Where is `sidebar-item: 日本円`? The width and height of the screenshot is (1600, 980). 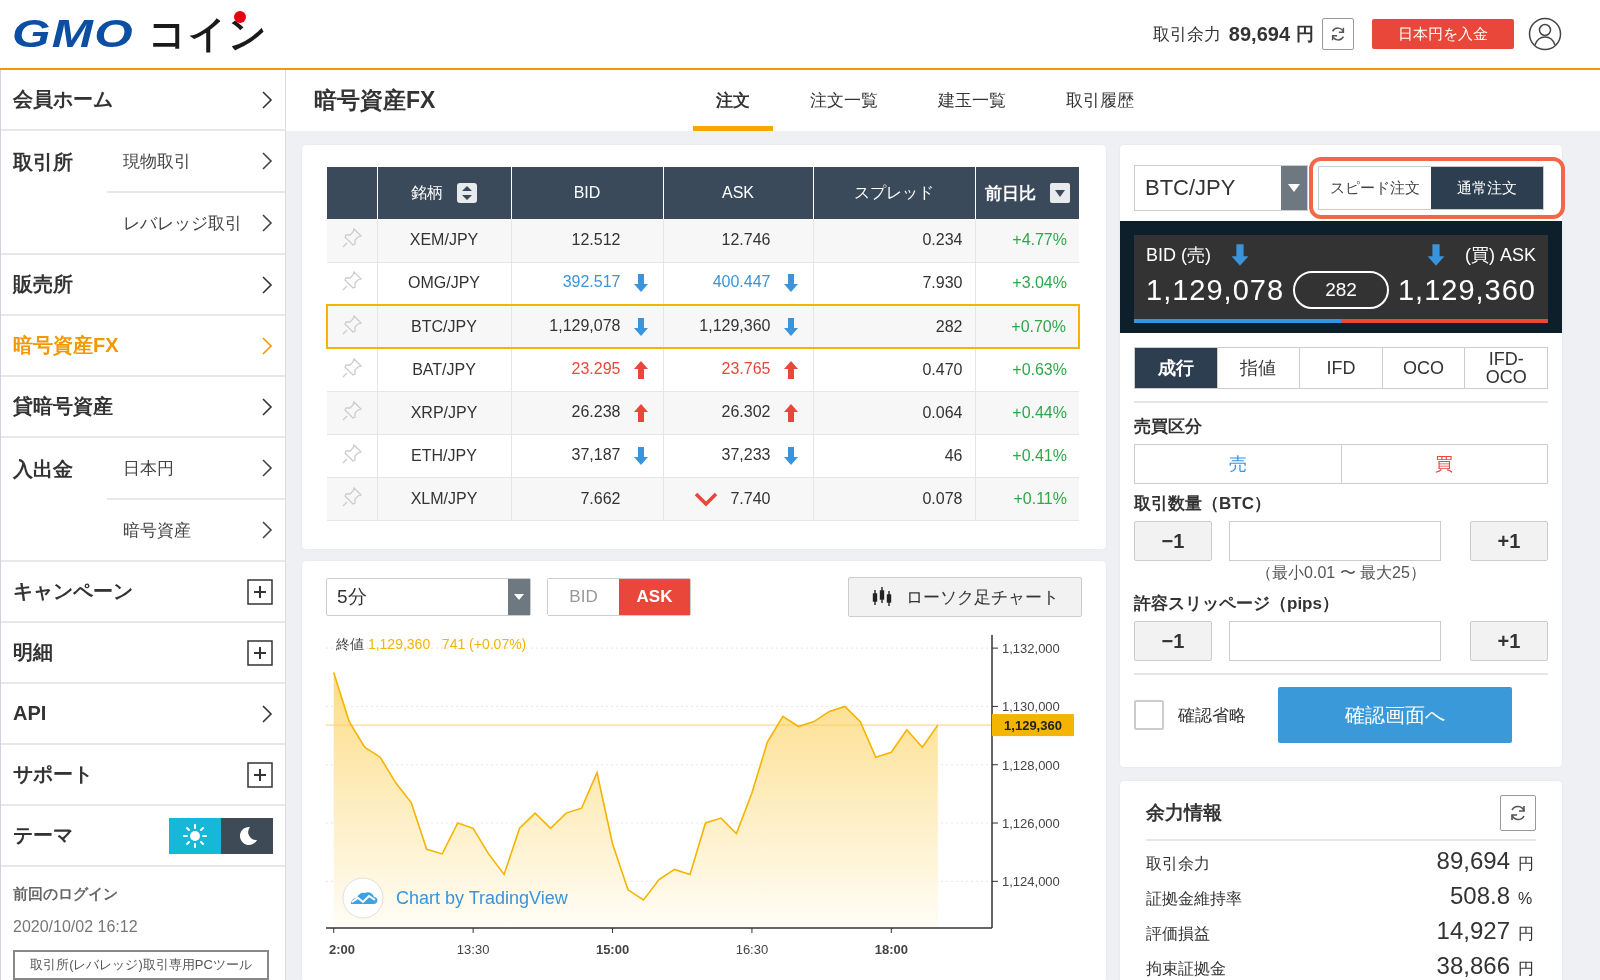 sidebar-item: 日本円 is located at coordinates (196, 468).